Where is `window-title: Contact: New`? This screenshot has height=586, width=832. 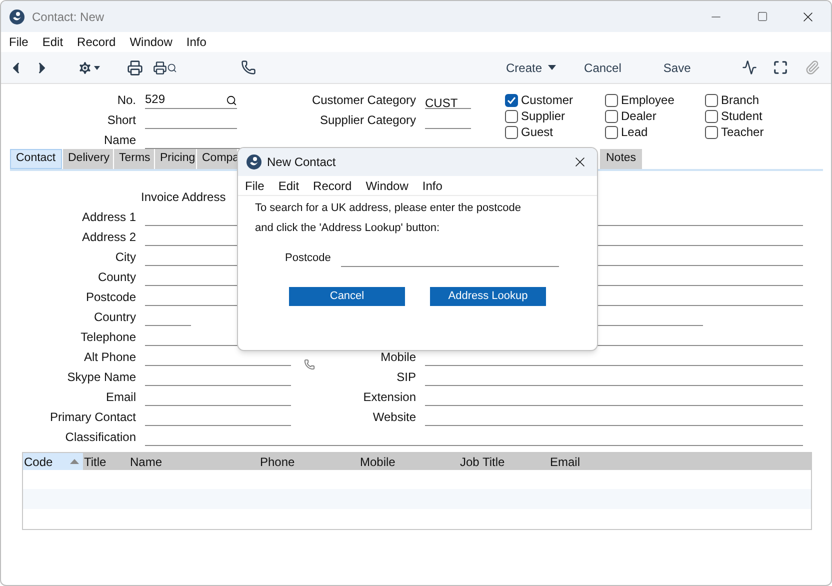
window-title: Contact: New is located at coordinates (68, 17).